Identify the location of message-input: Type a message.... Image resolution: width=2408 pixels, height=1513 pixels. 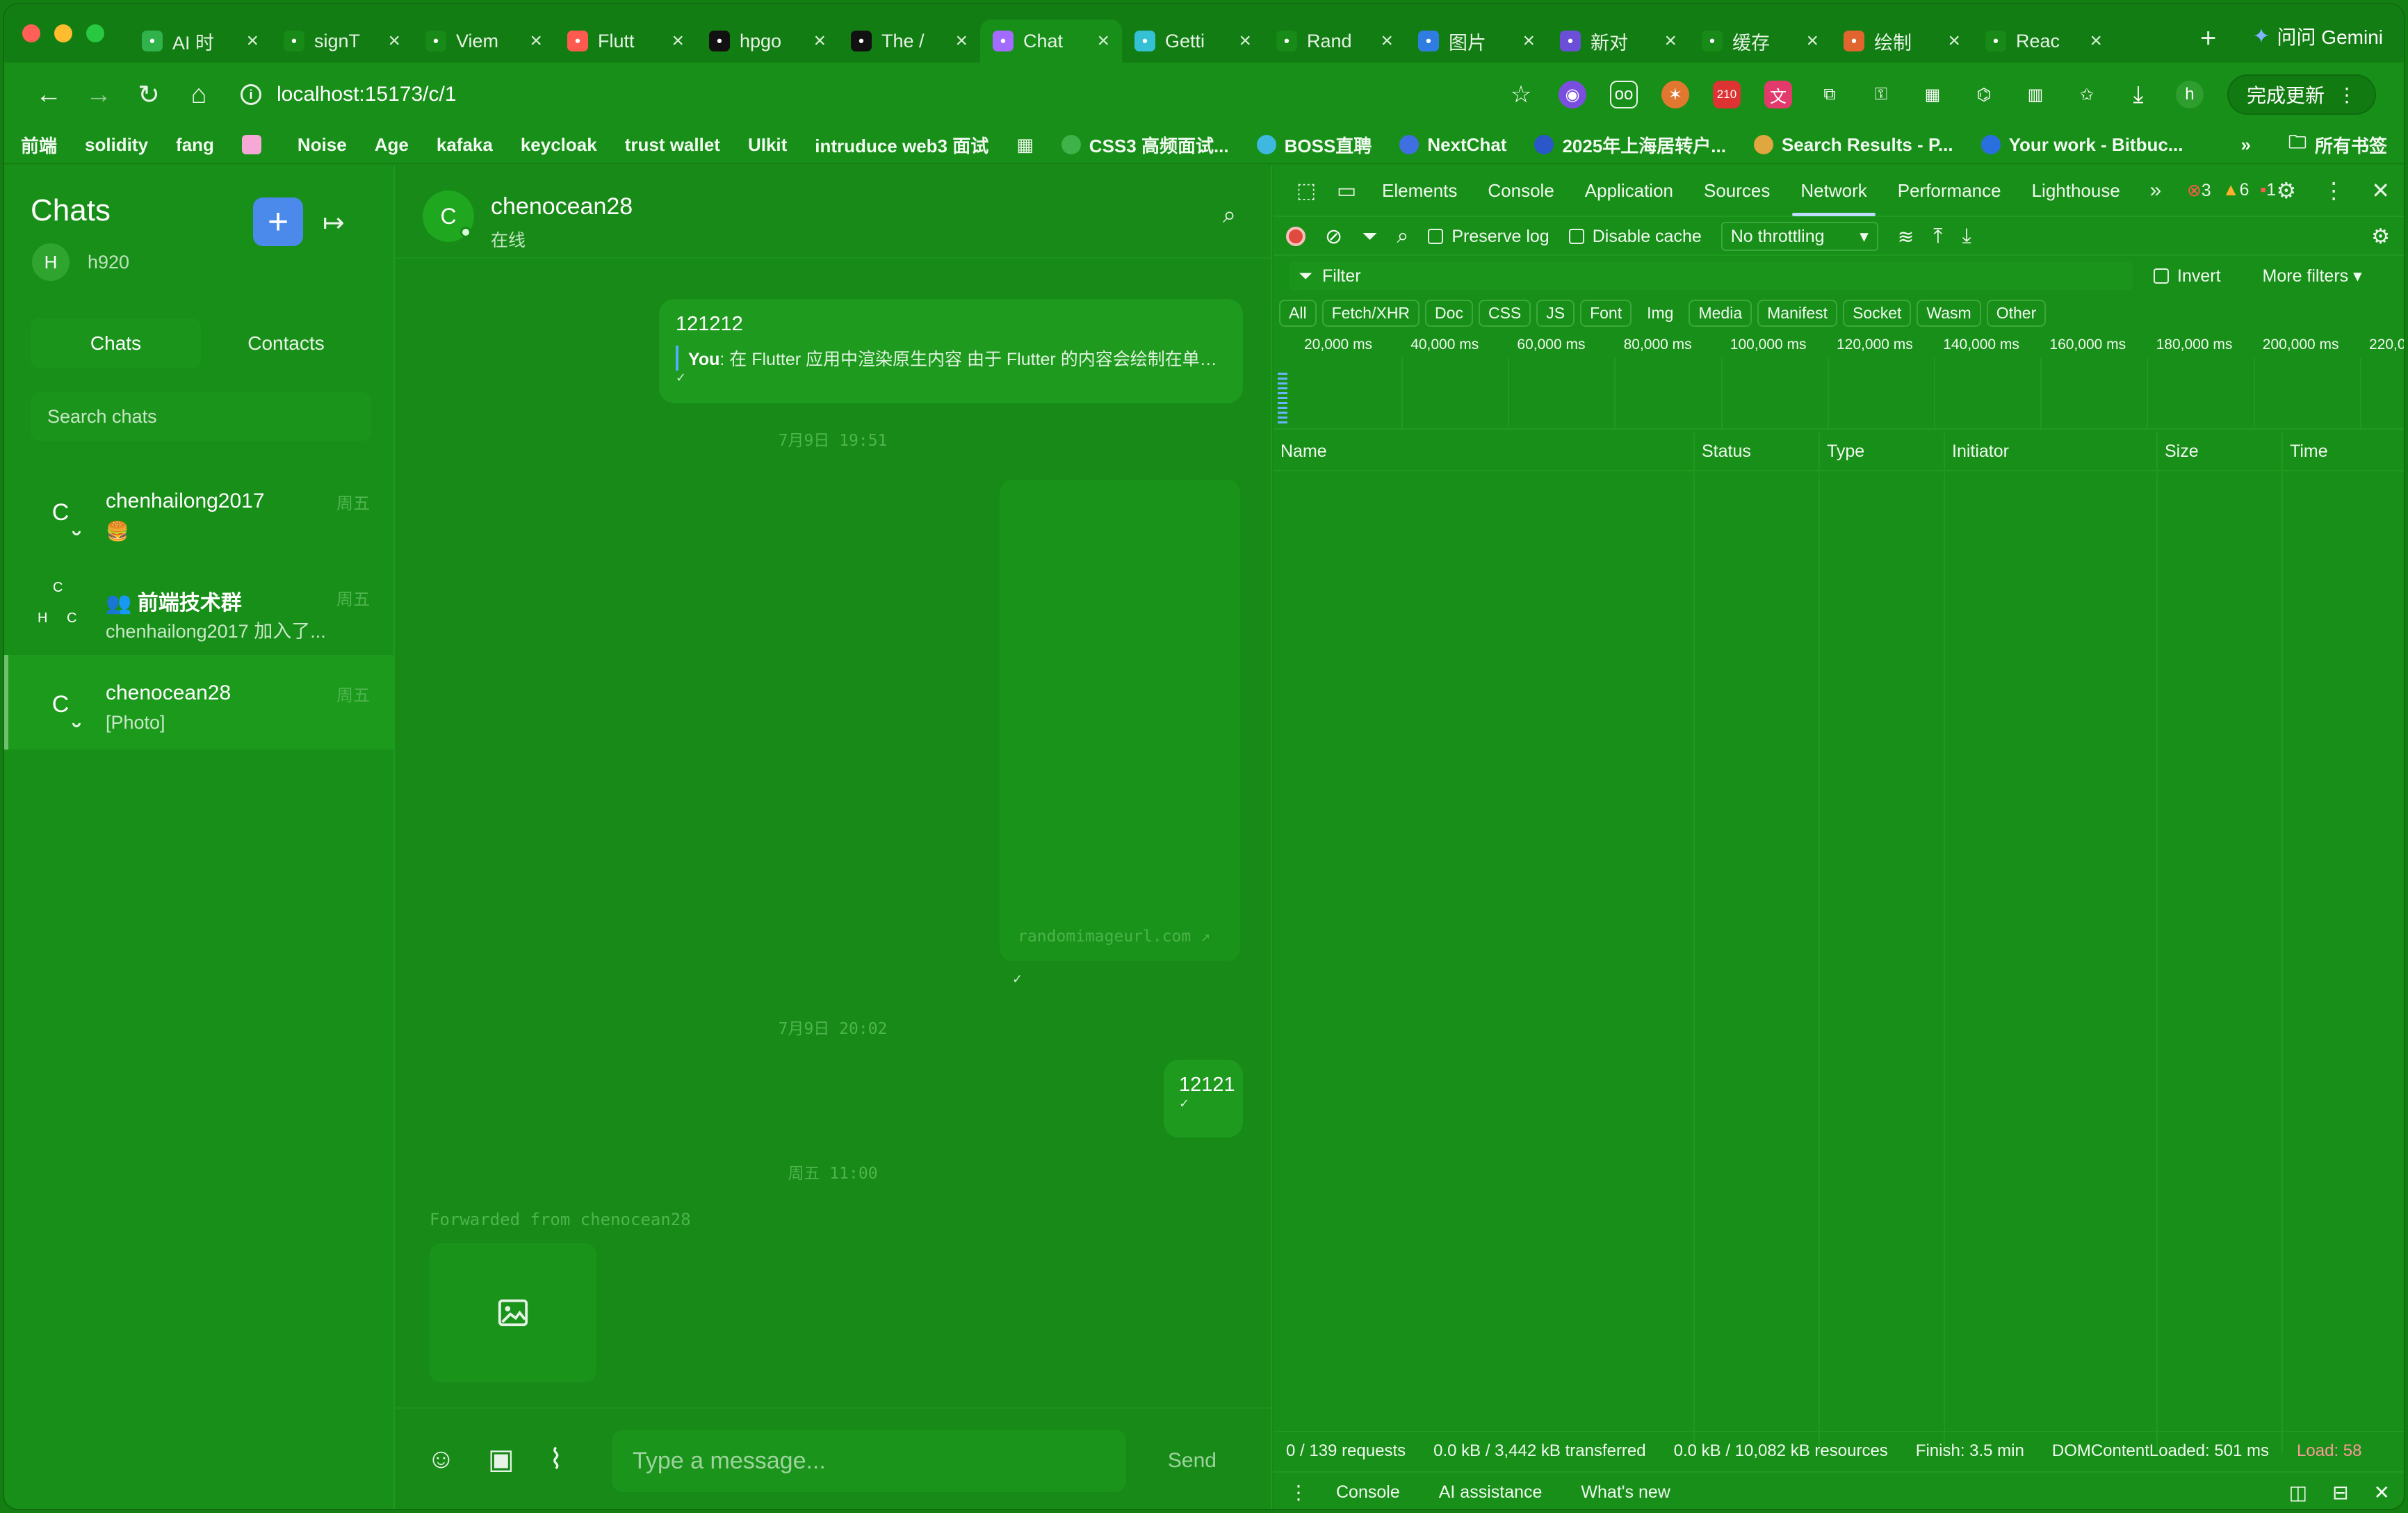
(869, 1461).